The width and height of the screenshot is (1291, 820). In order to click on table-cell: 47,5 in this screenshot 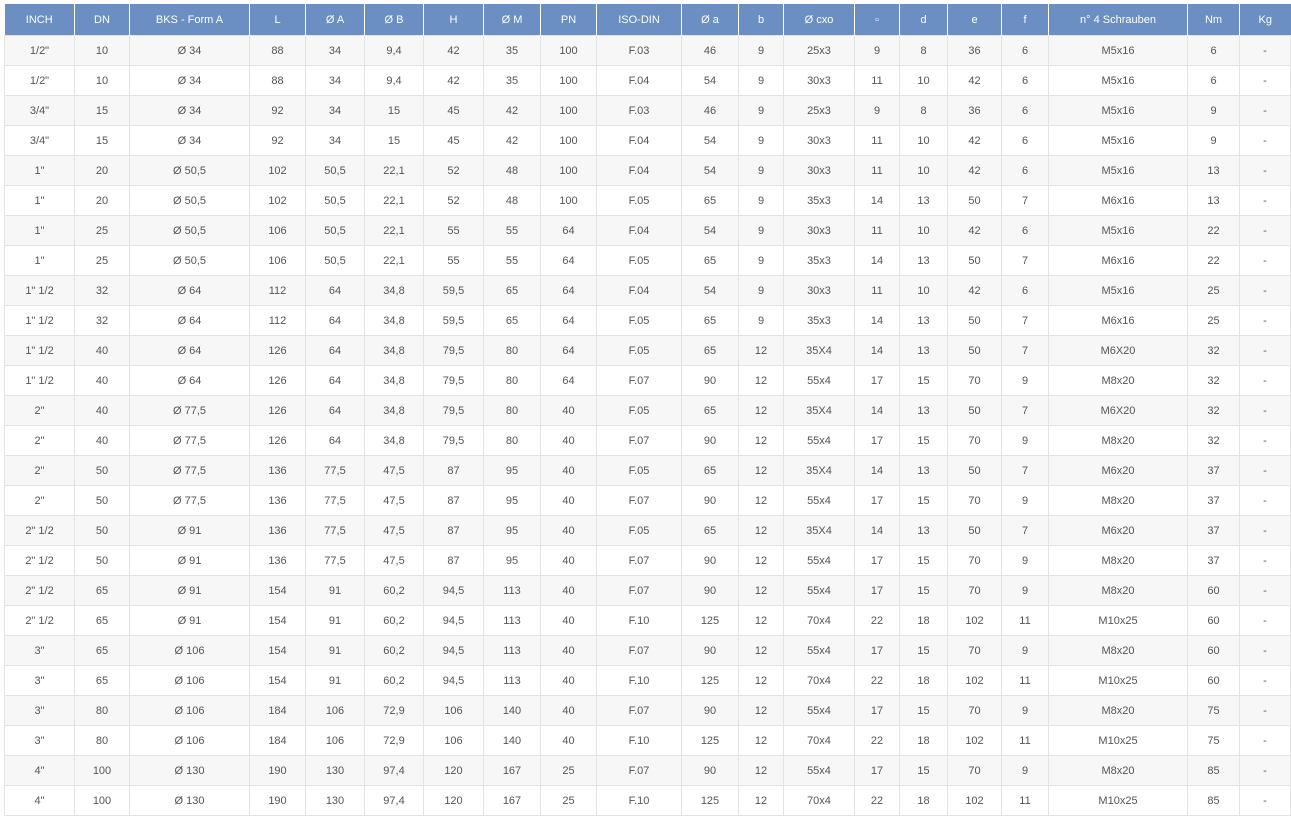, I will do `click(394, 530)`.